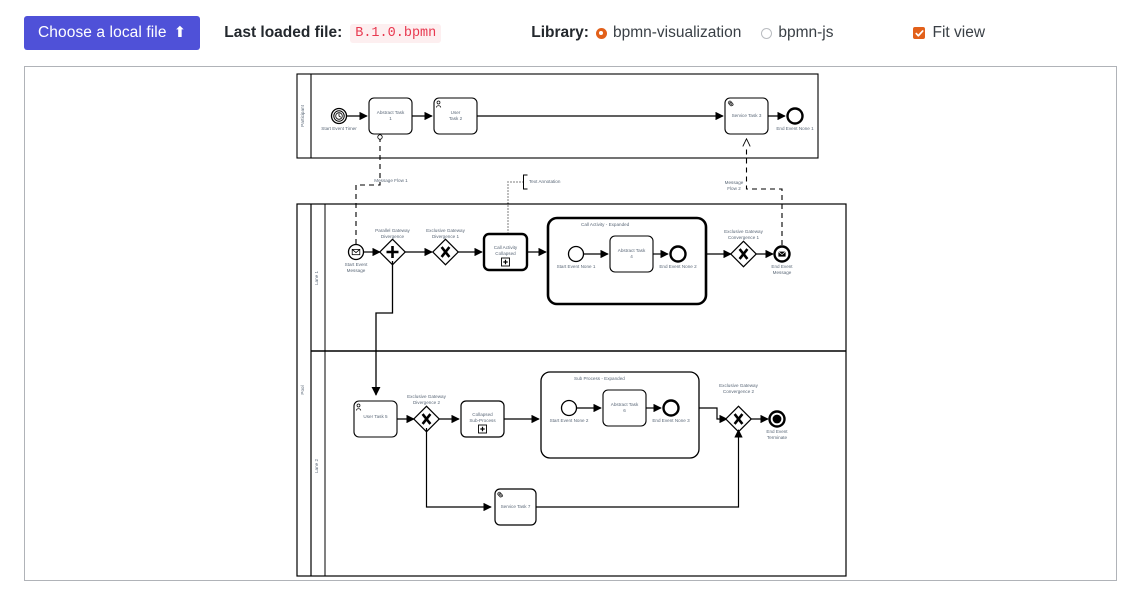 The width and height of the screenshot is (1140, 600). I want to click on abstract-task-6: Abstract Task 6, so click(624, 408).